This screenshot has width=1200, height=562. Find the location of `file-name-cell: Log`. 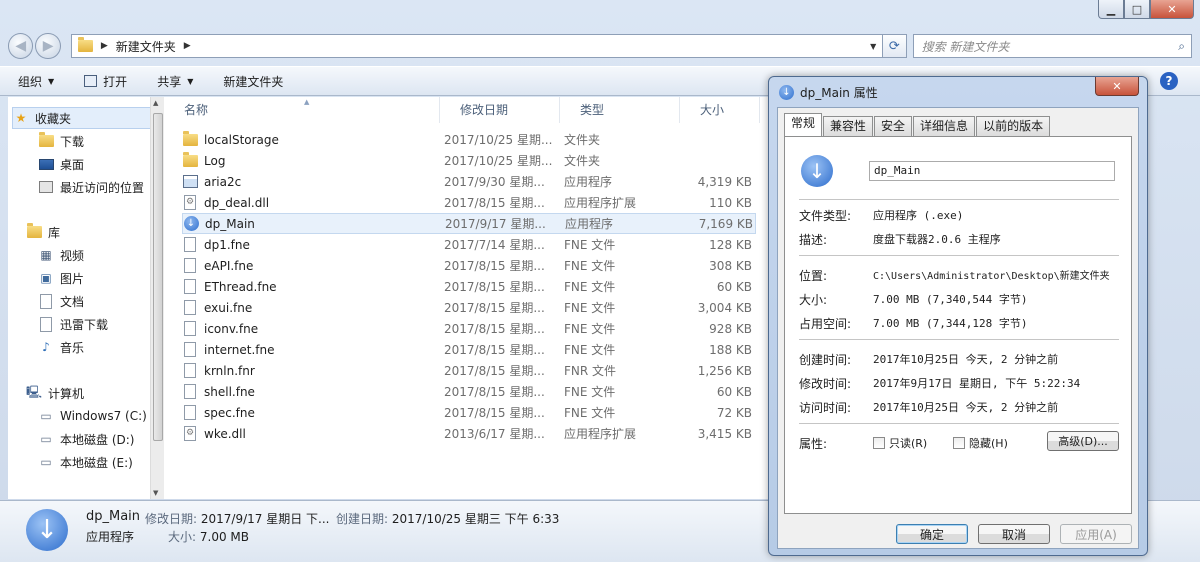

file-name-cell: Log is located at coordinates (313, 160).